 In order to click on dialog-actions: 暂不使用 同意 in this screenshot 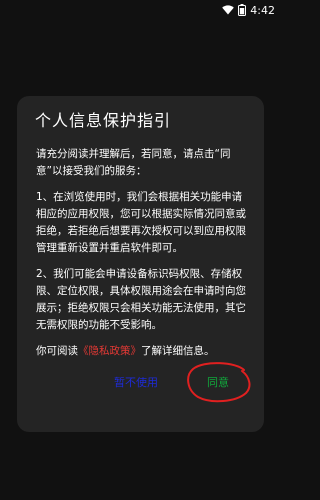, I will do `click(182, 382)`.